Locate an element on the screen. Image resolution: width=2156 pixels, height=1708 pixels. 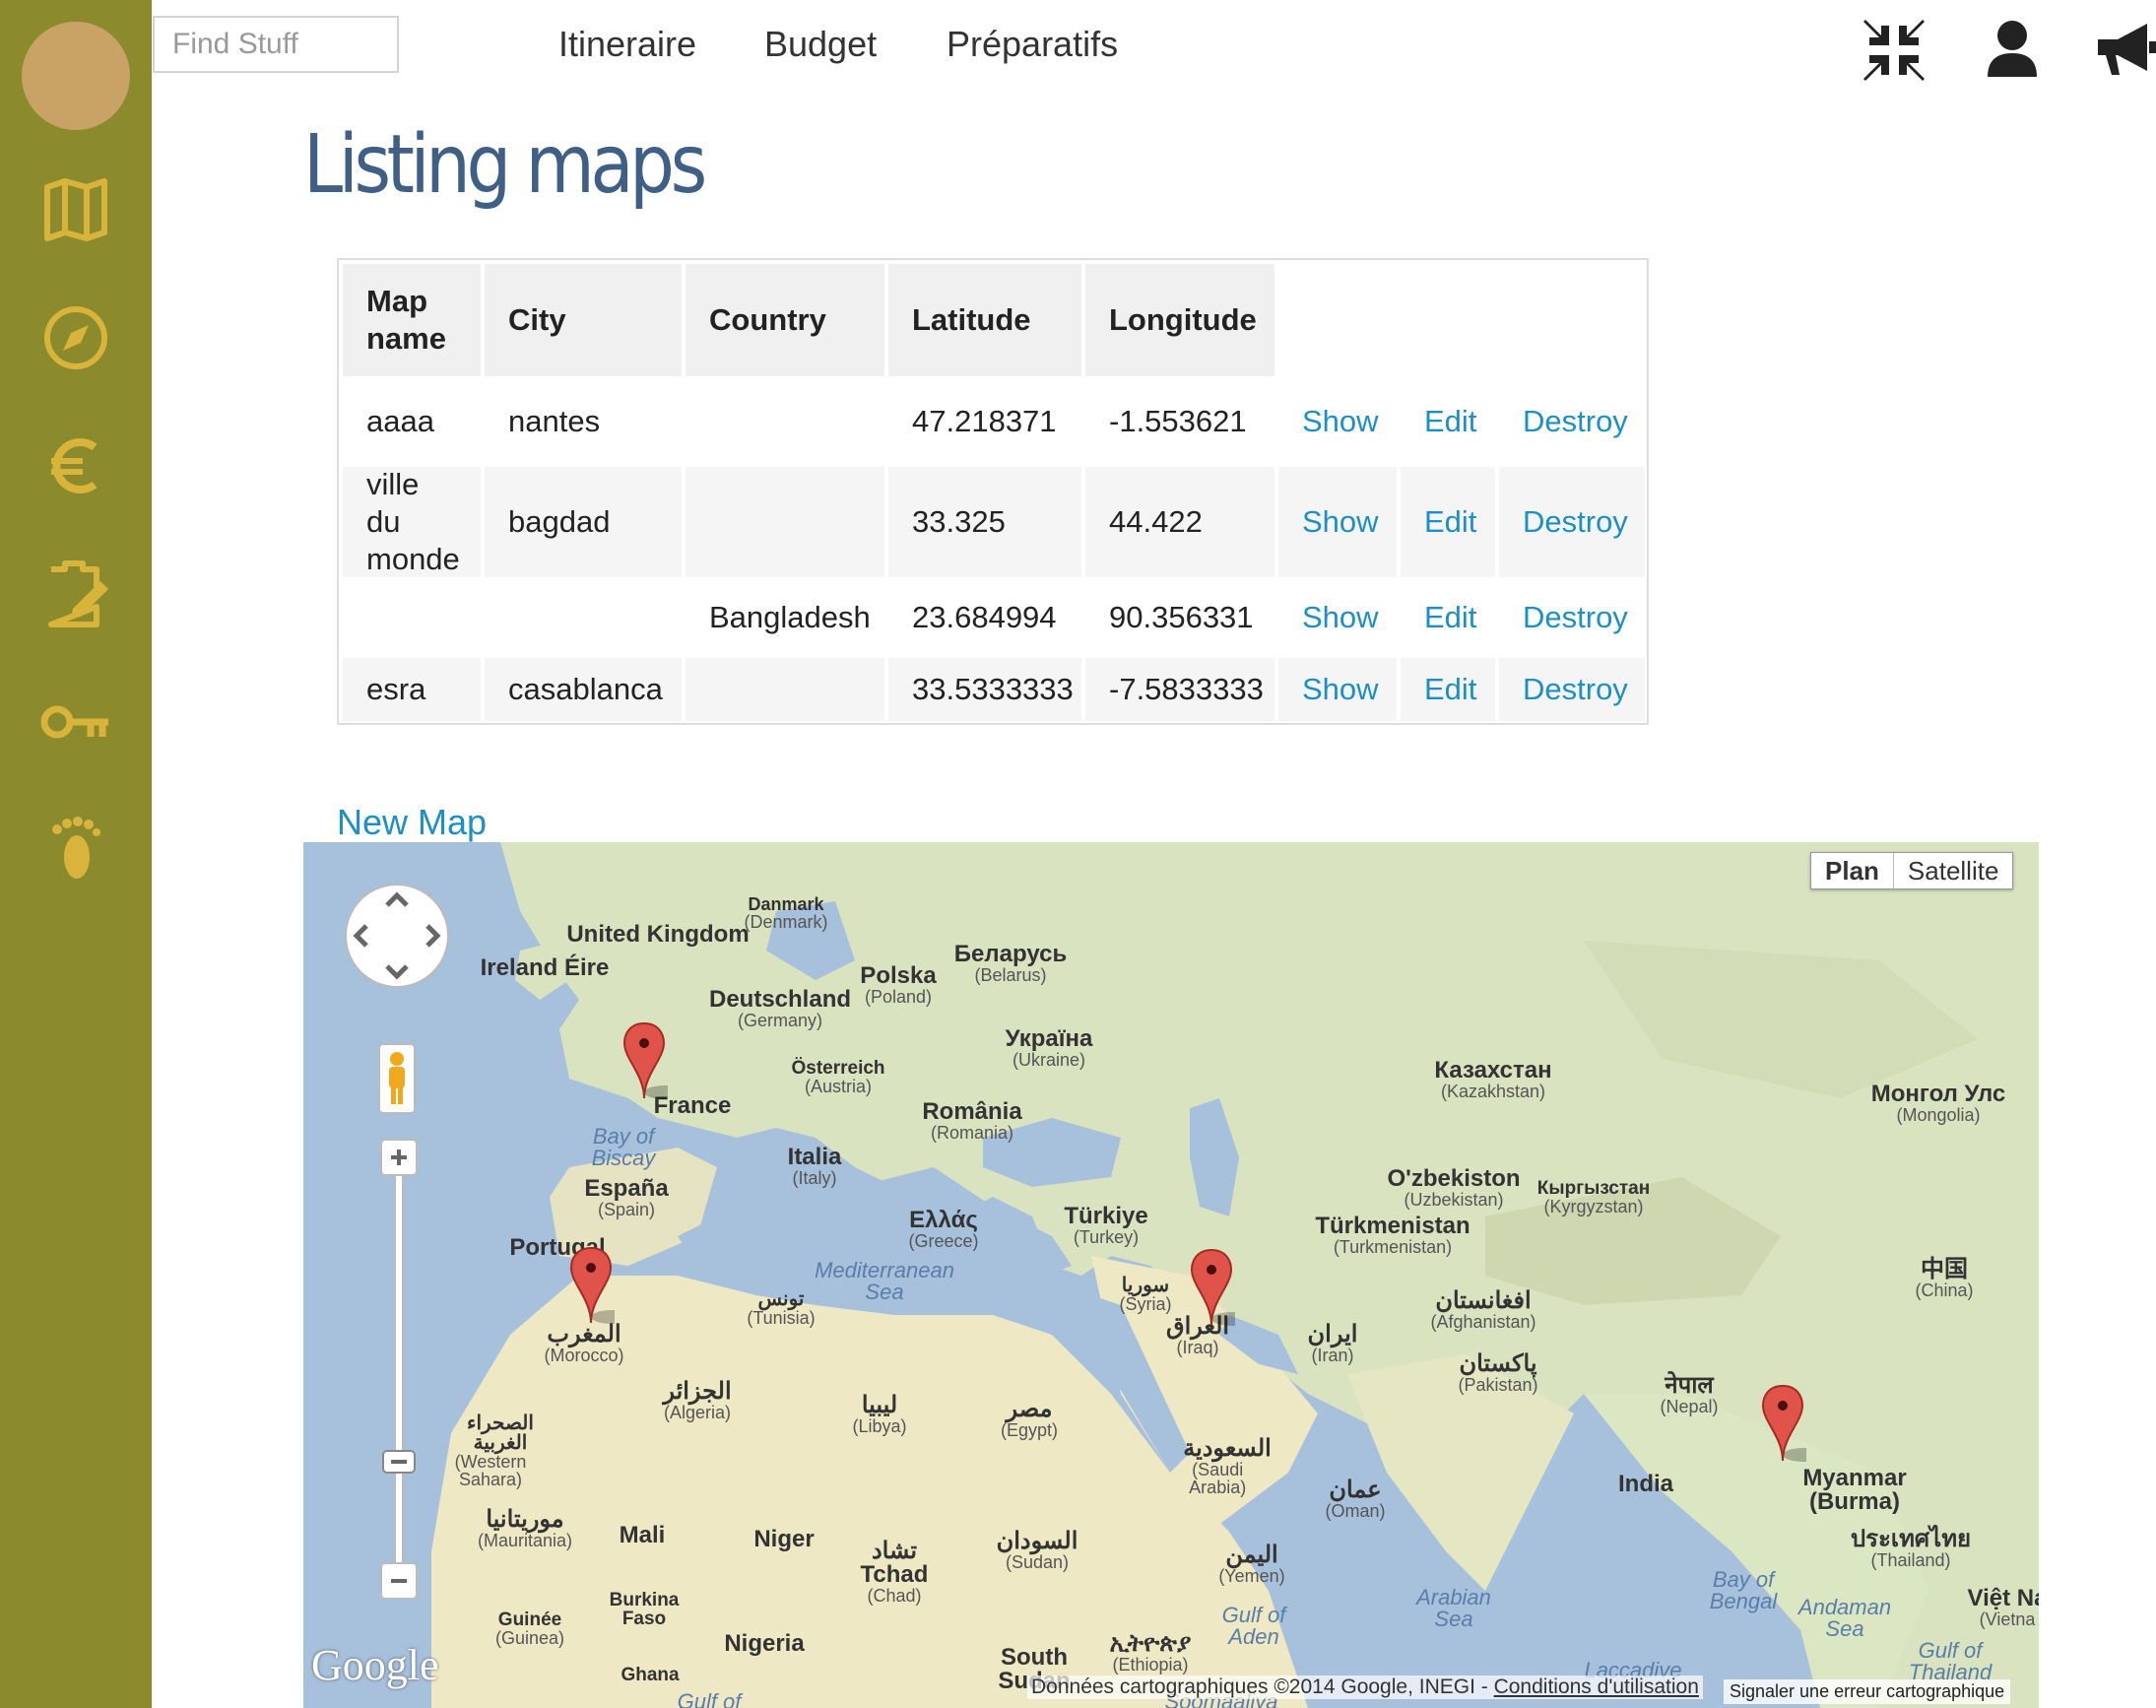
map-label: Казахстан (Kazakhstan) is located at coordinates (1493, 1079).